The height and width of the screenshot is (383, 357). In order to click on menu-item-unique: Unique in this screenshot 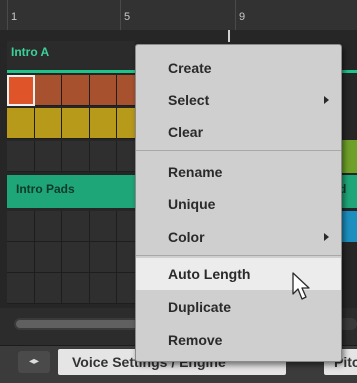, I will do `click(238, 204)`.